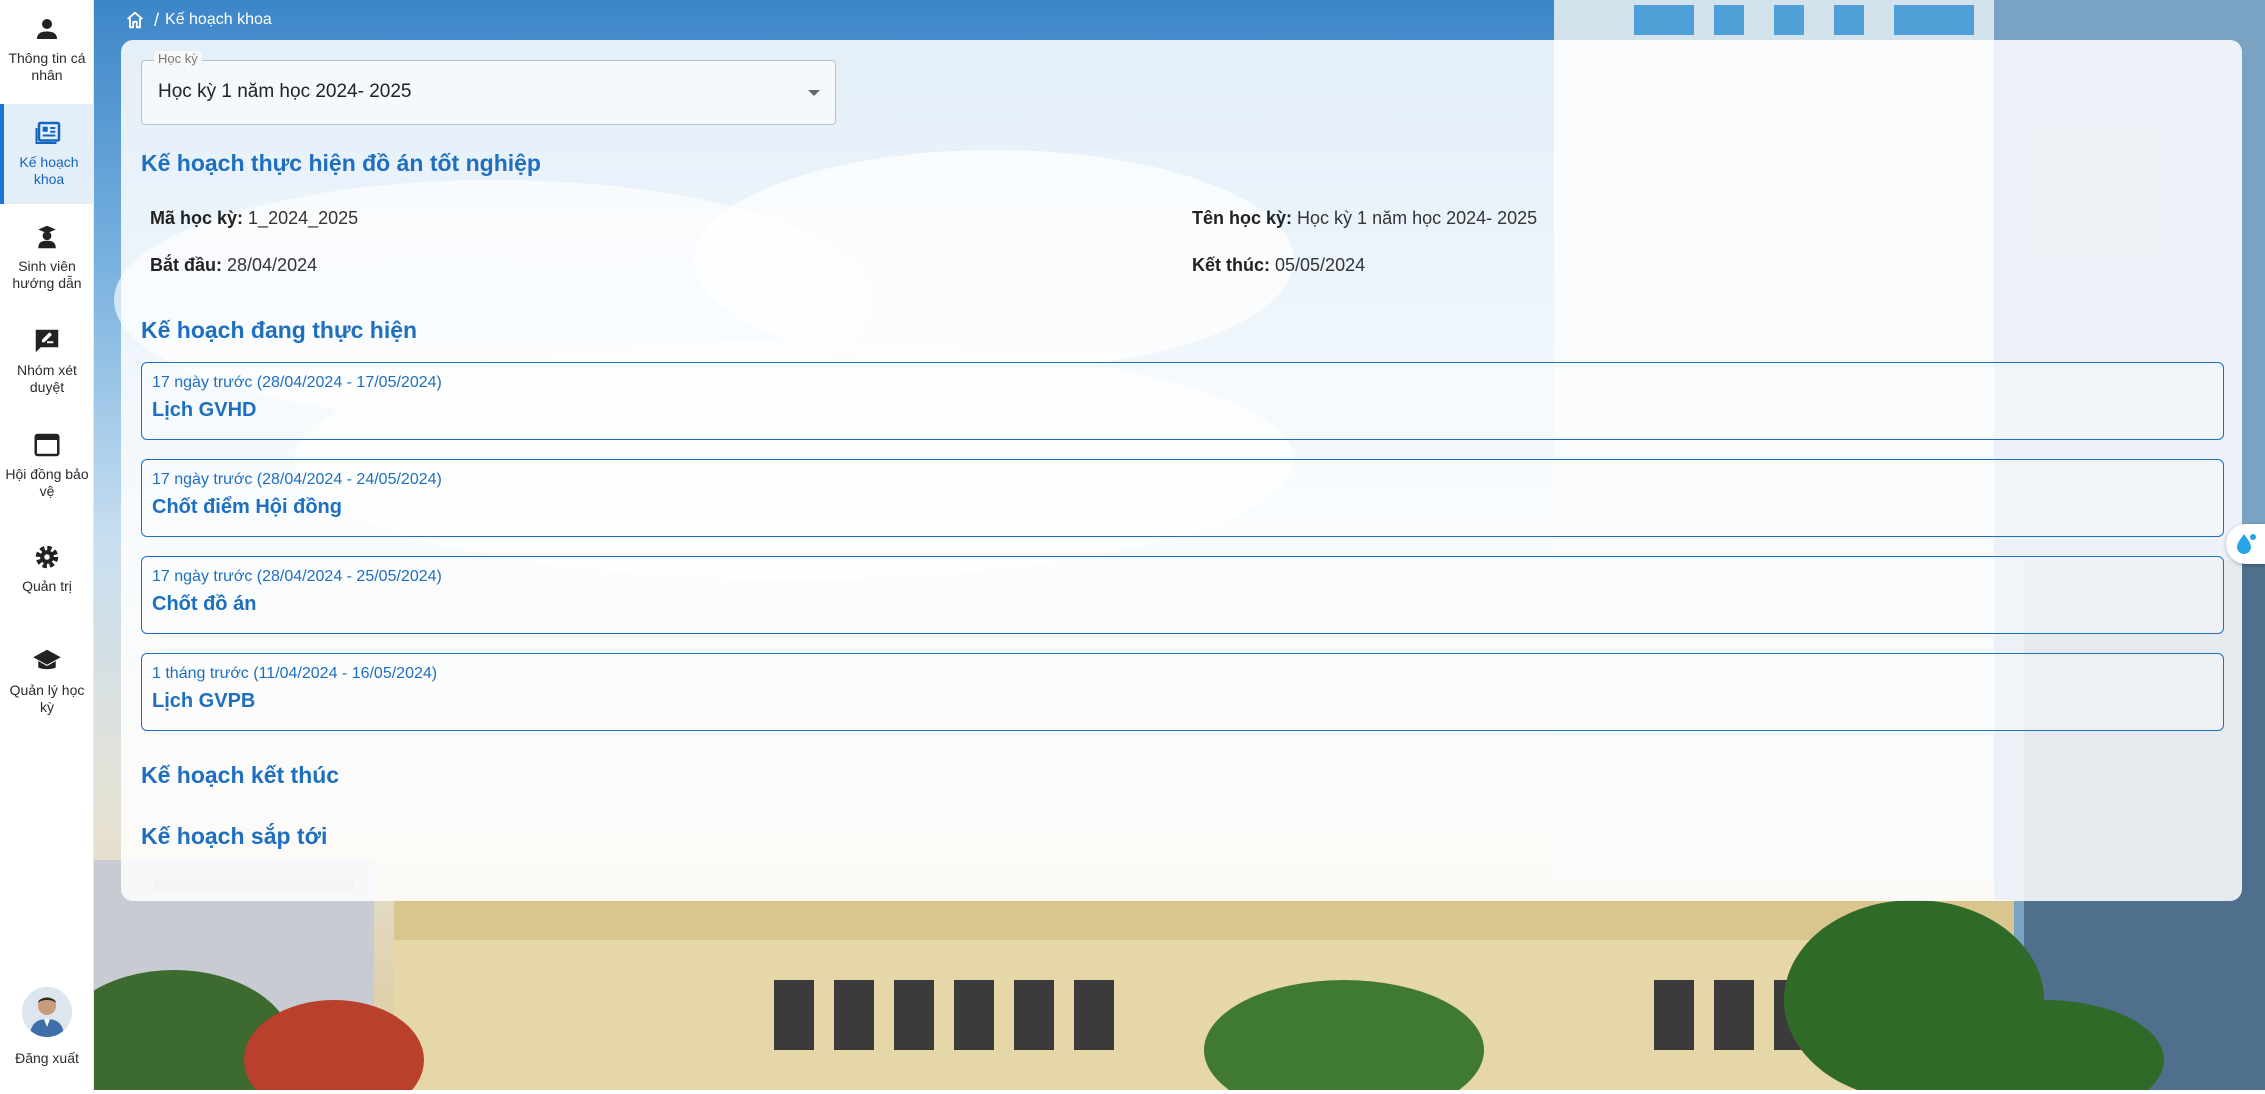  What do you see at coordinates (48, 132) in the screenshot?
I see `newspaper-icon` at bounding box center [48, 132].